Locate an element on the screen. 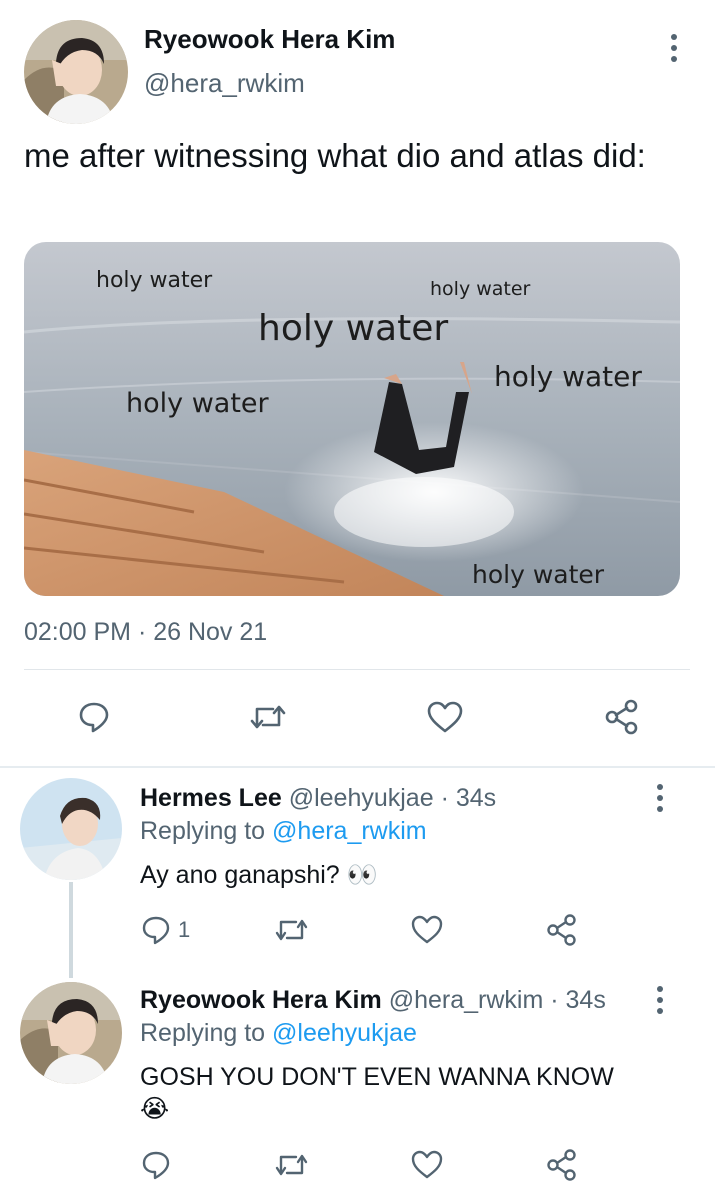 The image size is (715, 1200). tweet-timestamp: 02:00 PM · 26 Nov 21 is located at coordinates (145, 632).